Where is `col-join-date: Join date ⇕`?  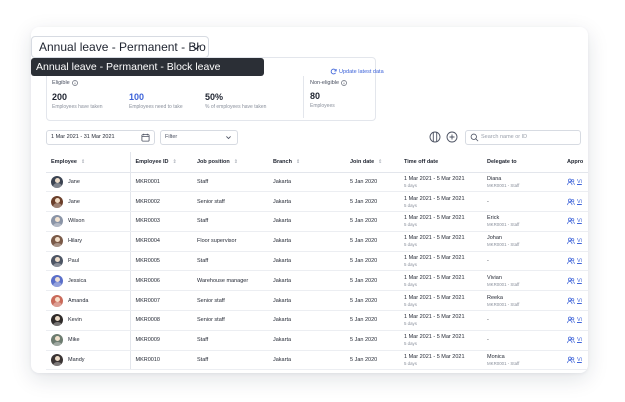 col-join-date: Join date ⇕ is located at coordinates (372, 162).